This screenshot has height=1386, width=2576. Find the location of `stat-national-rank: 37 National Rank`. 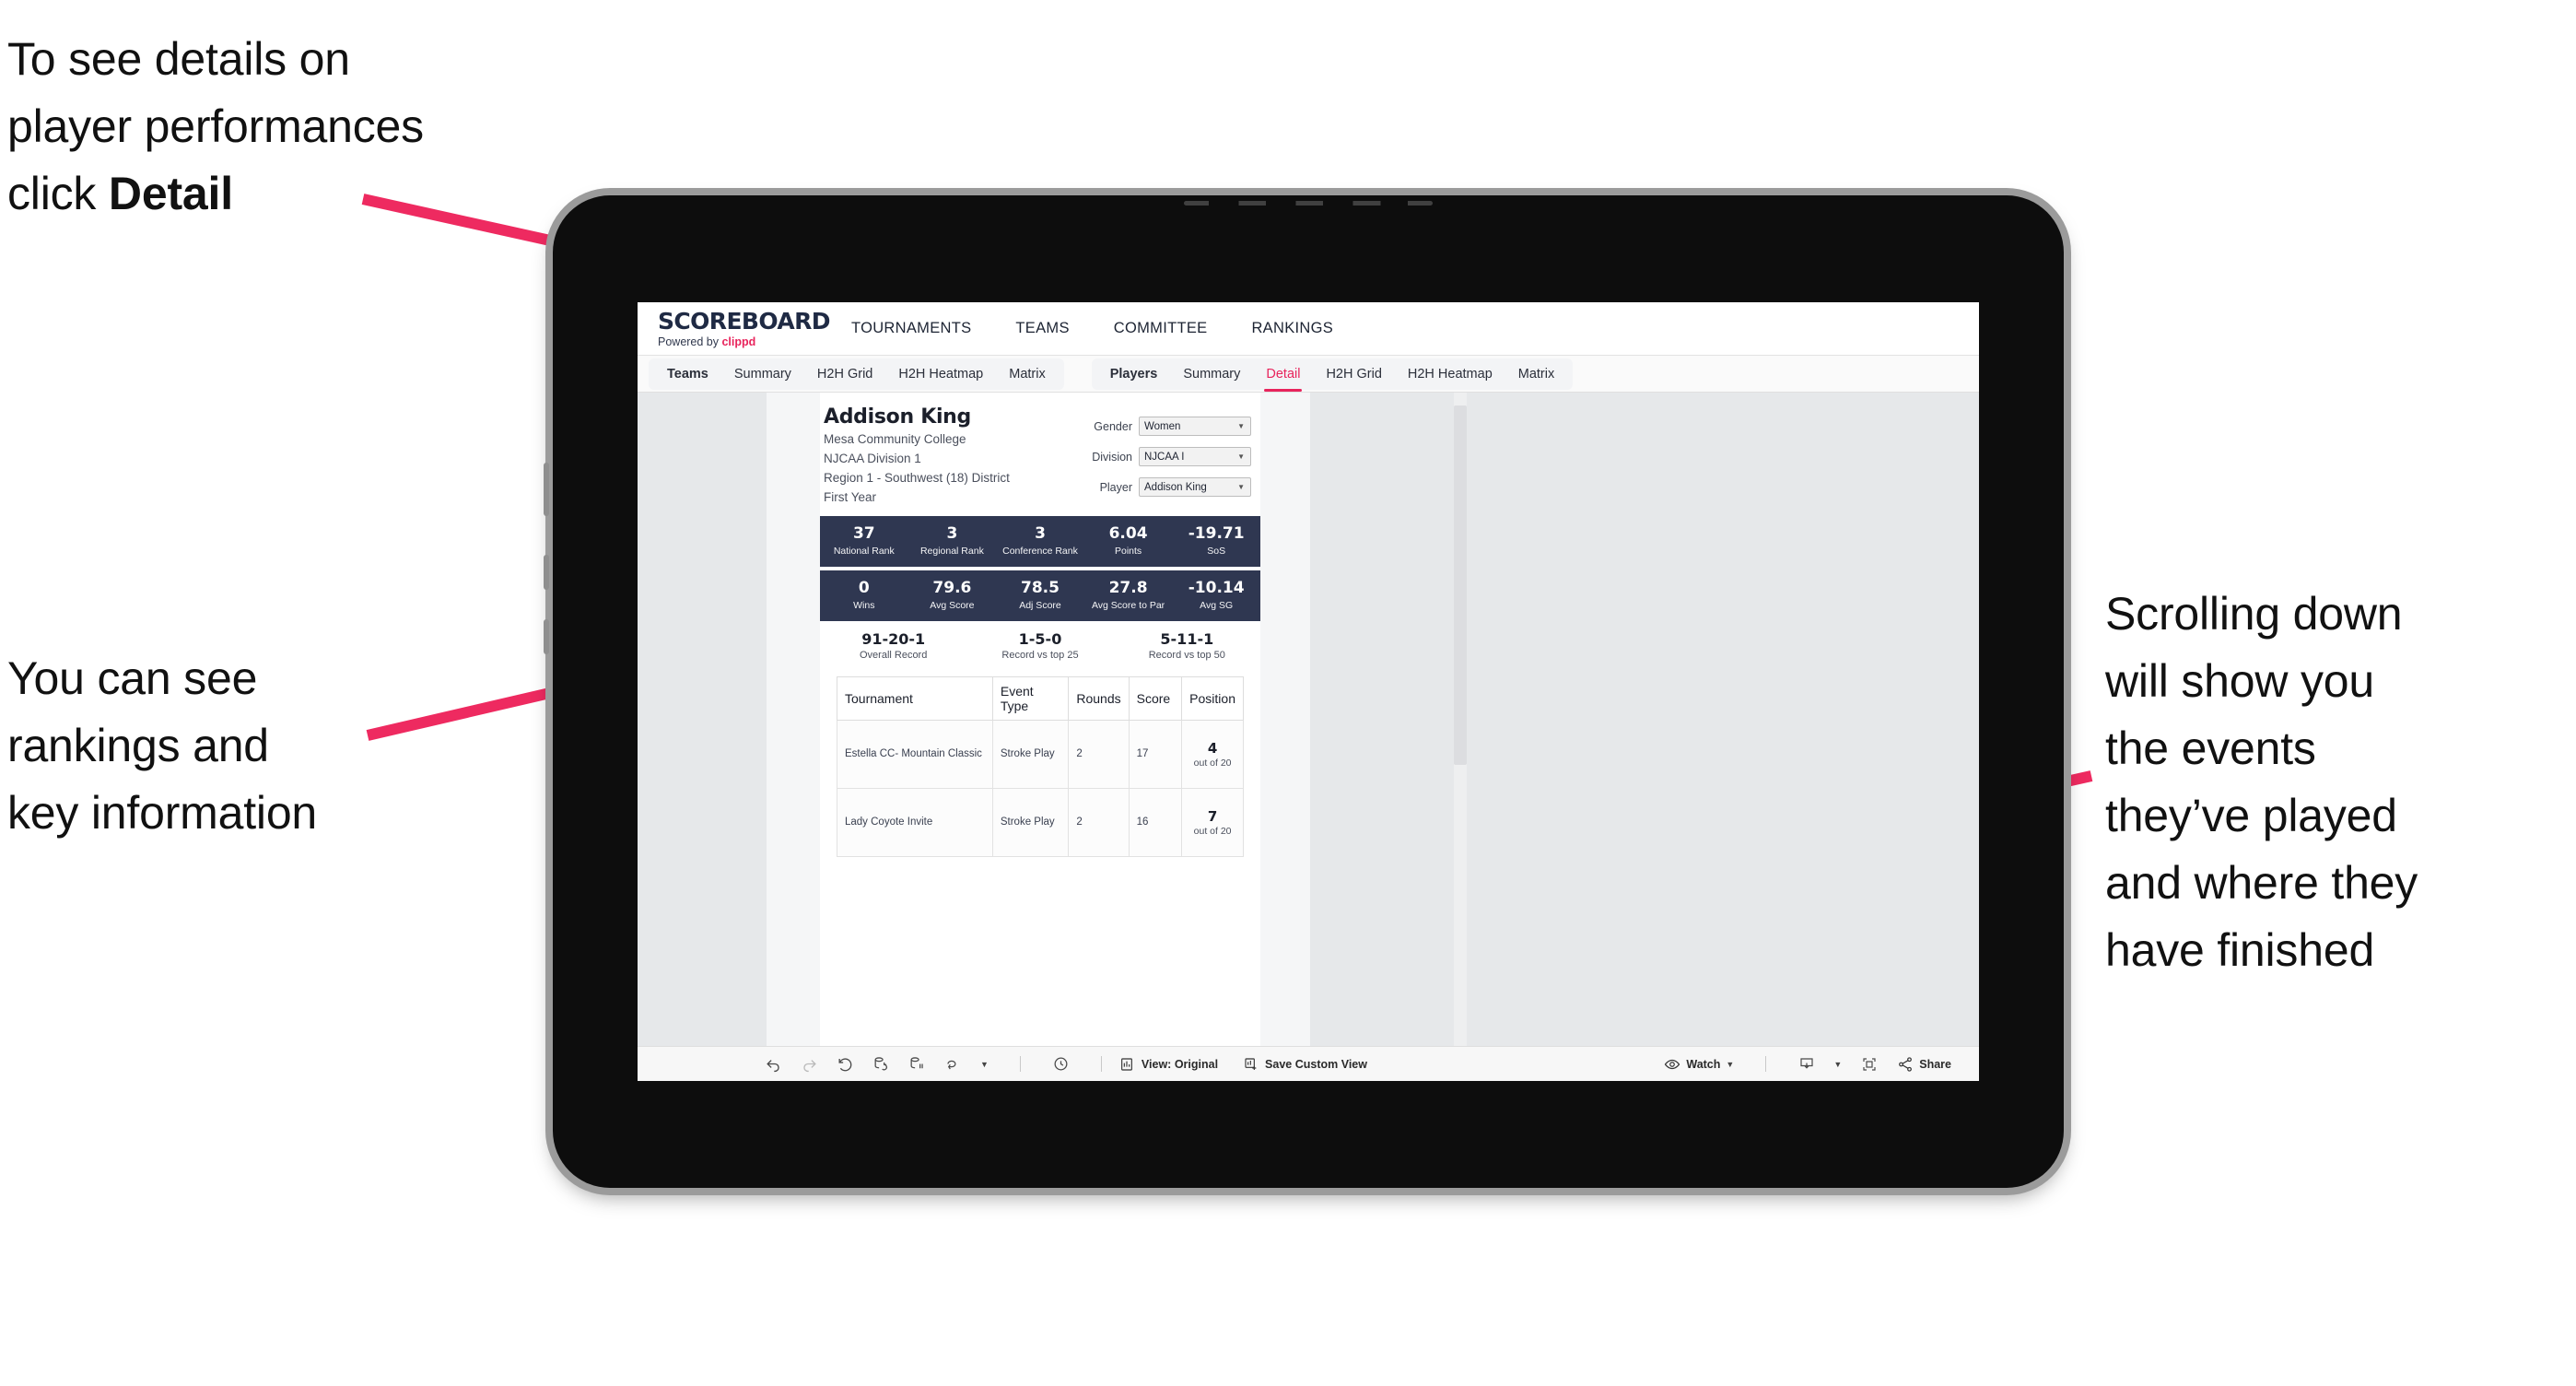

stat-national-rank: 37 National Rank is located at coordinates (864, 541).